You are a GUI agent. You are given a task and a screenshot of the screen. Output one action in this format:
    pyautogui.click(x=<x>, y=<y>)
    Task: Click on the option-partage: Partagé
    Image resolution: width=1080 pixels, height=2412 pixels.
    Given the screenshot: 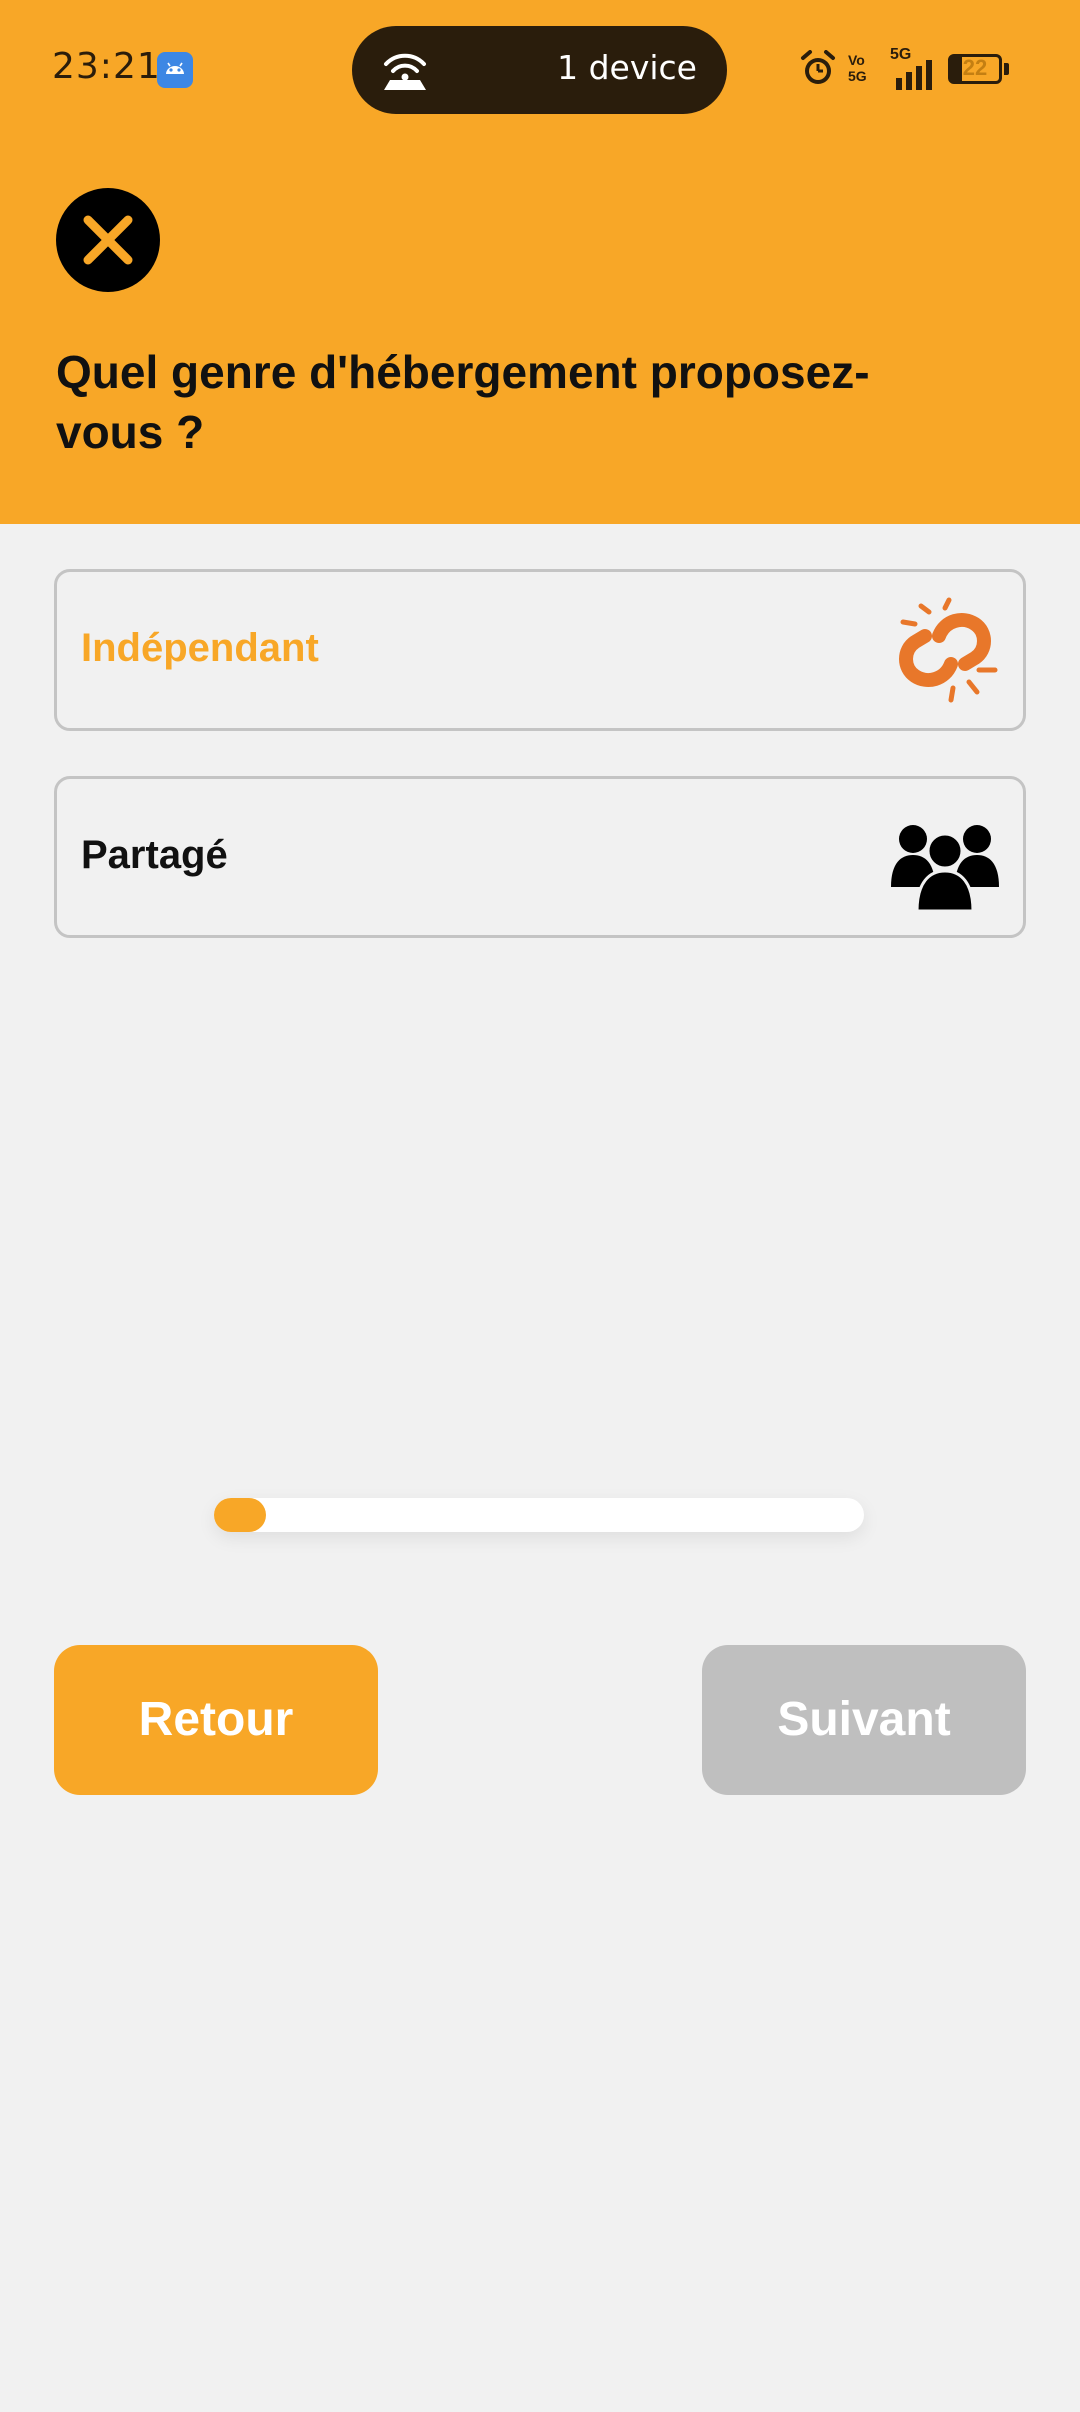 What is the action you would take?
    pyautogui.click(x=540, y=857)
    